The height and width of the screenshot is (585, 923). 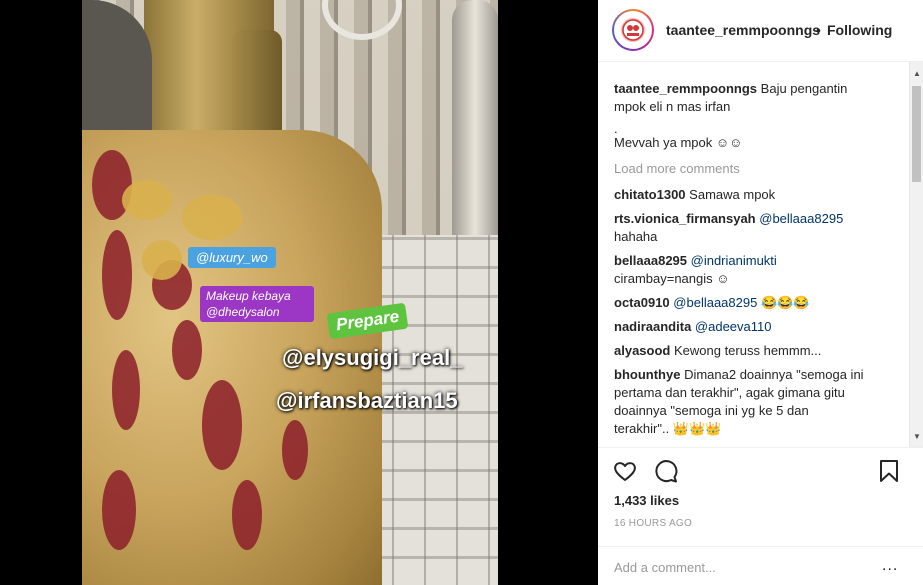 I want to click on comment-item: rts.vionica_firmansyah @bellaaa8295, so click(x=754, y=219).